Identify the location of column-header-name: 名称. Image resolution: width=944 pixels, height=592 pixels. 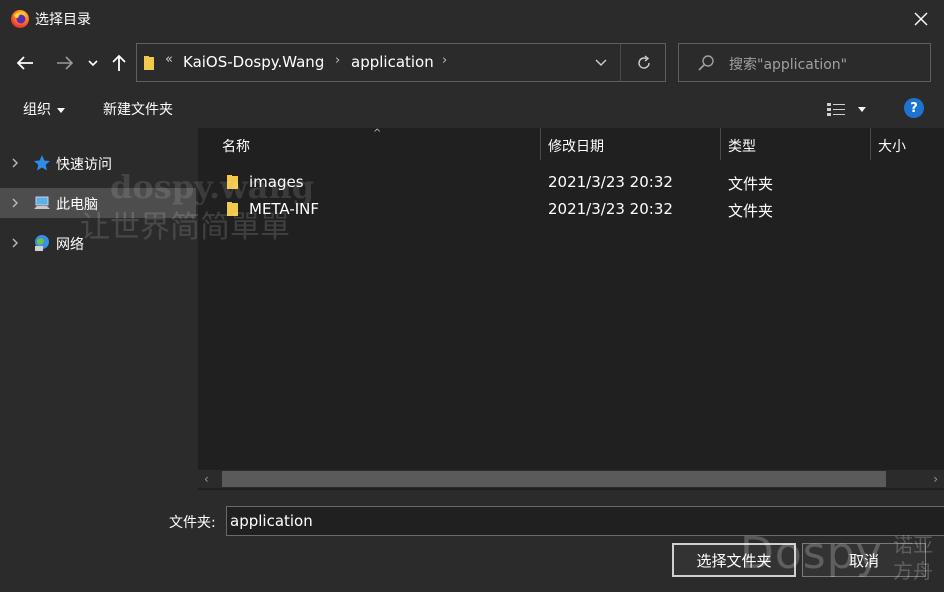
(236, 146).